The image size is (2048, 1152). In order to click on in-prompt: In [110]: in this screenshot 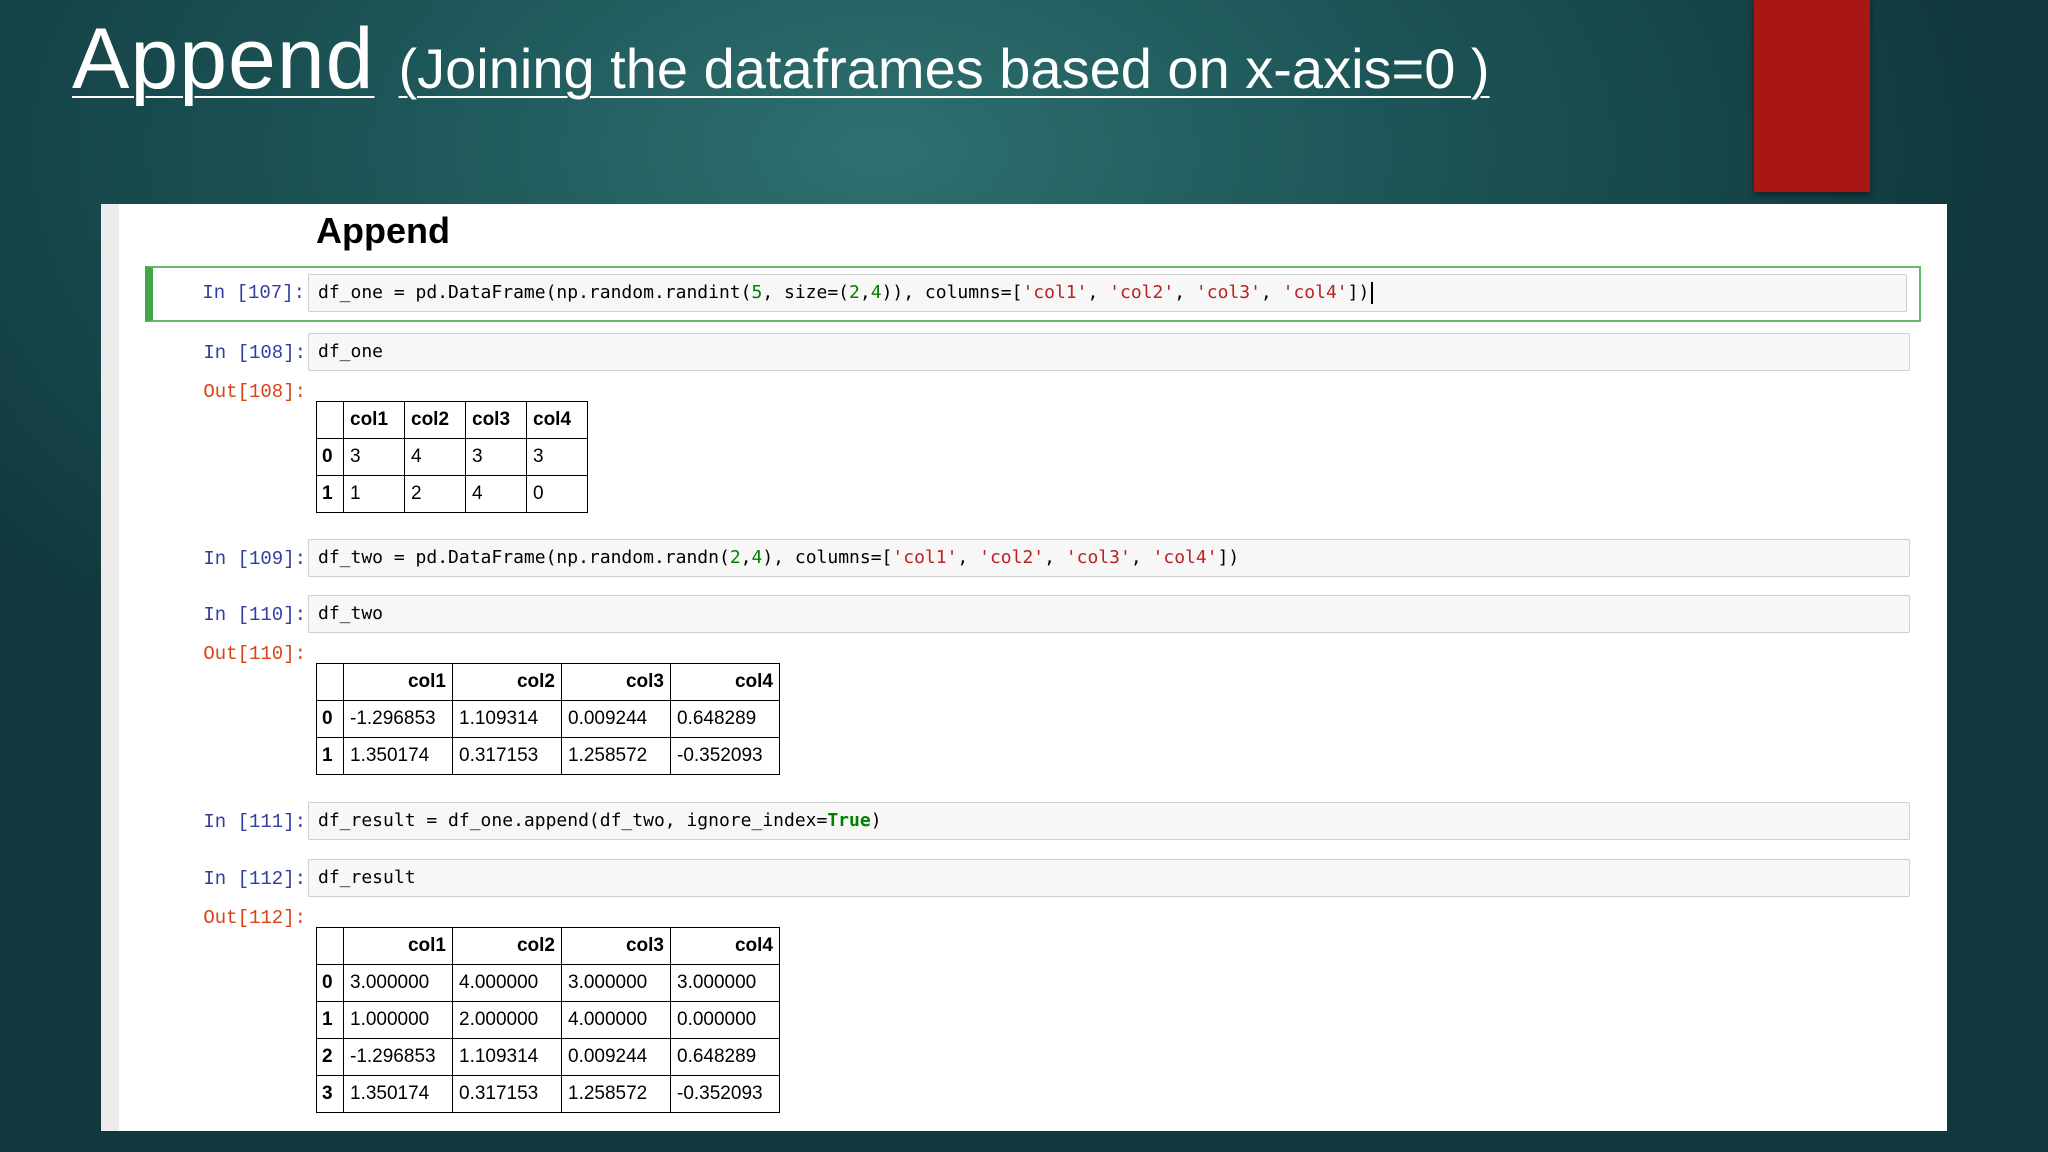, I will do `click(254, 615)`.